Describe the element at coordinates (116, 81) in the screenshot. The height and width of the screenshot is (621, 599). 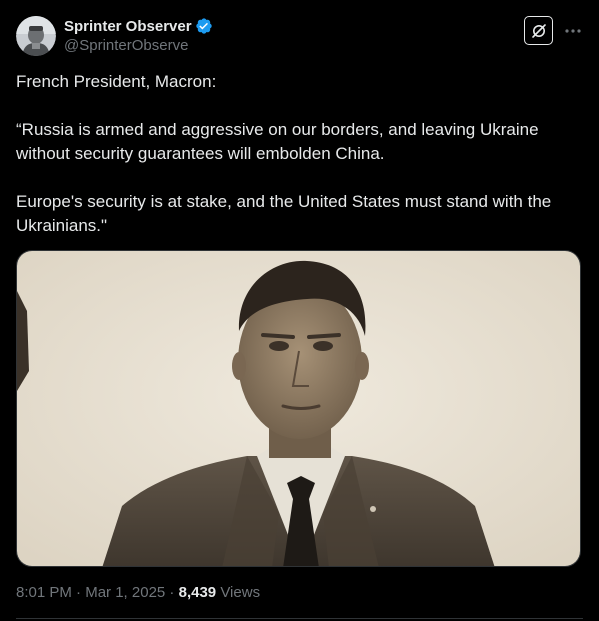
I see `tweet-paragraph: French President, Macron:` at that location.